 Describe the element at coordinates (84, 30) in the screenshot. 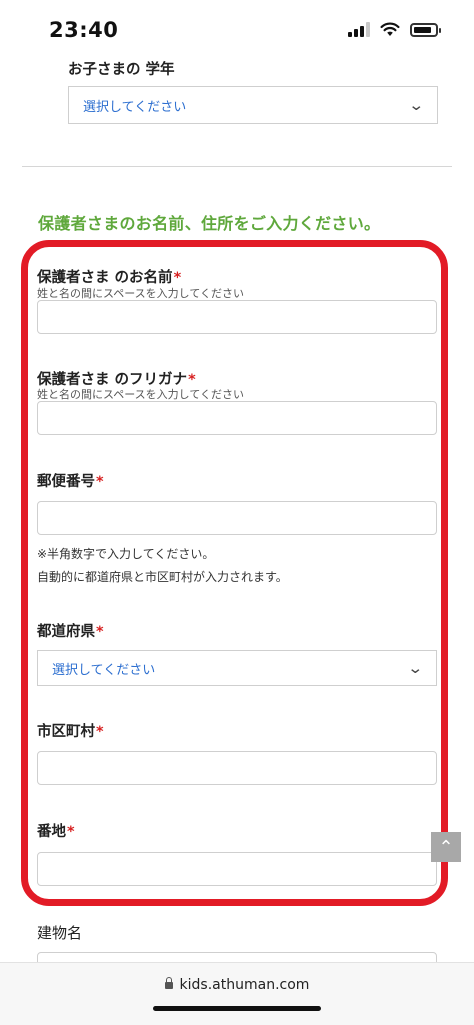

I see `clock: 23:40` at that location.